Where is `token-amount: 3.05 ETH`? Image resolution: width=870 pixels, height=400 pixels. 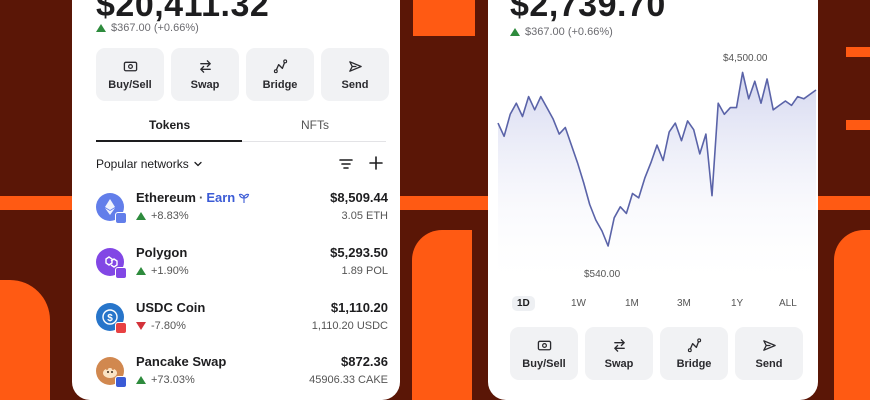 token-amount: 3.05 ETH is located at coordinates (364, 216).